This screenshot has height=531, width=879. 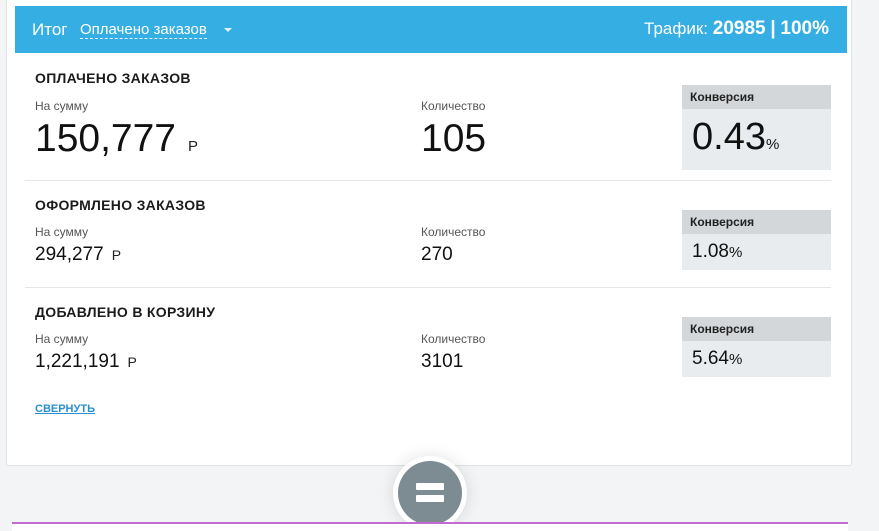 I want to click on conversion-box: Конверсия 5.64%, so click(x=756, y=347).